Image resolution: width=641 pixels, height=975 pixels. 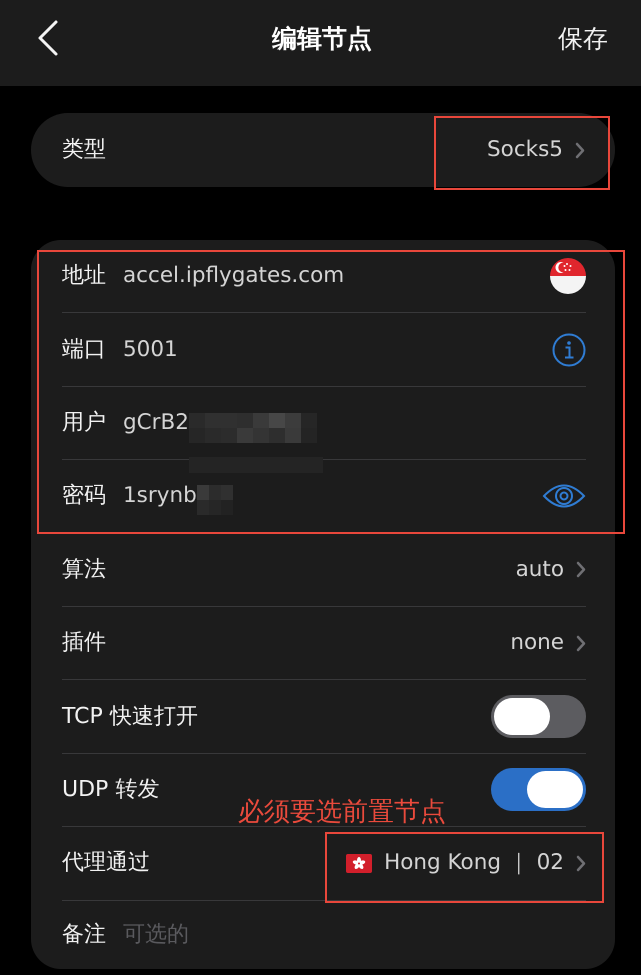 I want to click on field-label: TCP 快速打开, so click(x=130, y=716).